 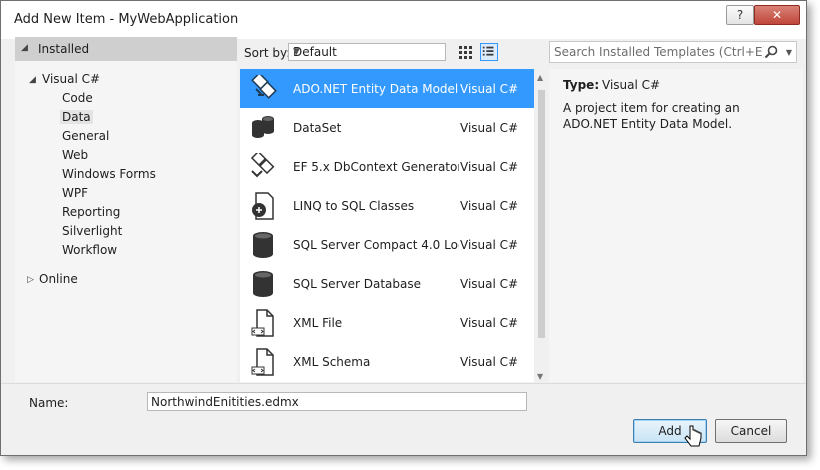 I want to click on template-row-dataset: DataSet Visual C#, so click(x=387, y=127).